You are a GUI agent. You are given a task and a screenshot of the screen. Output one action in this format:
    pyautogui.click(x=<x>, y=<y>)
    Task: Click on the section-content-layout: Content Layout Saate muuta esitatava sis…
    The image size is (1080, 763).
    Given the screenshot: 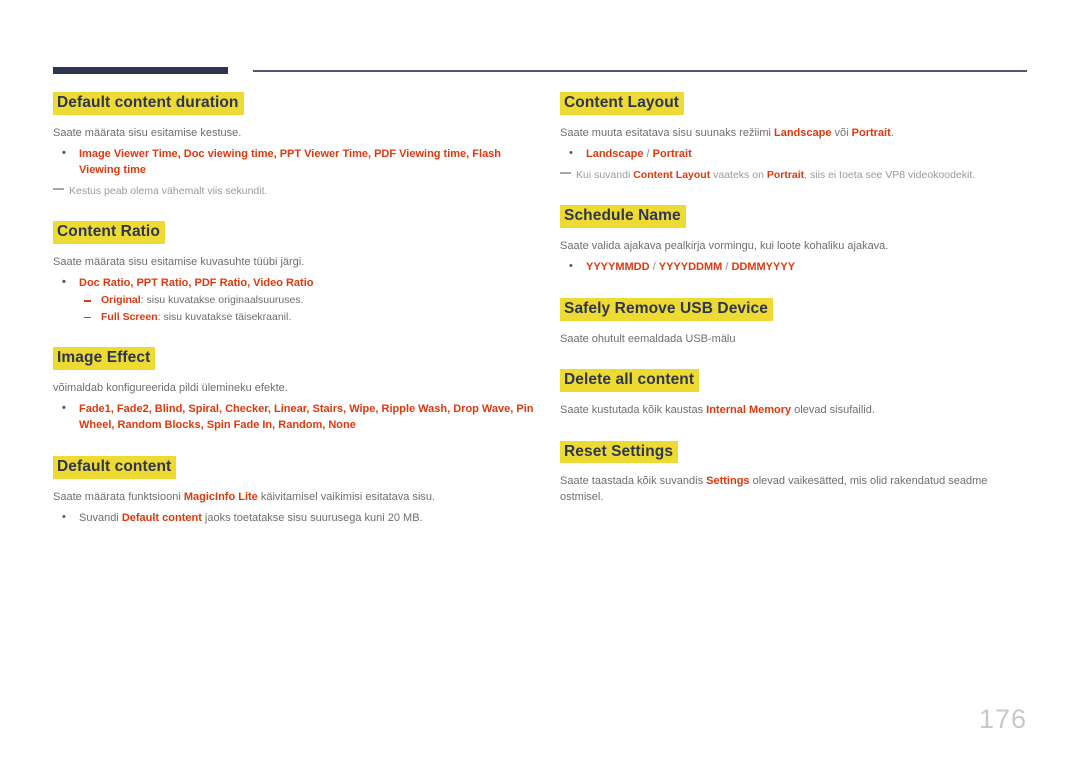 What is the action you would take?
    pyautogui.click(x=795, y=137)
    